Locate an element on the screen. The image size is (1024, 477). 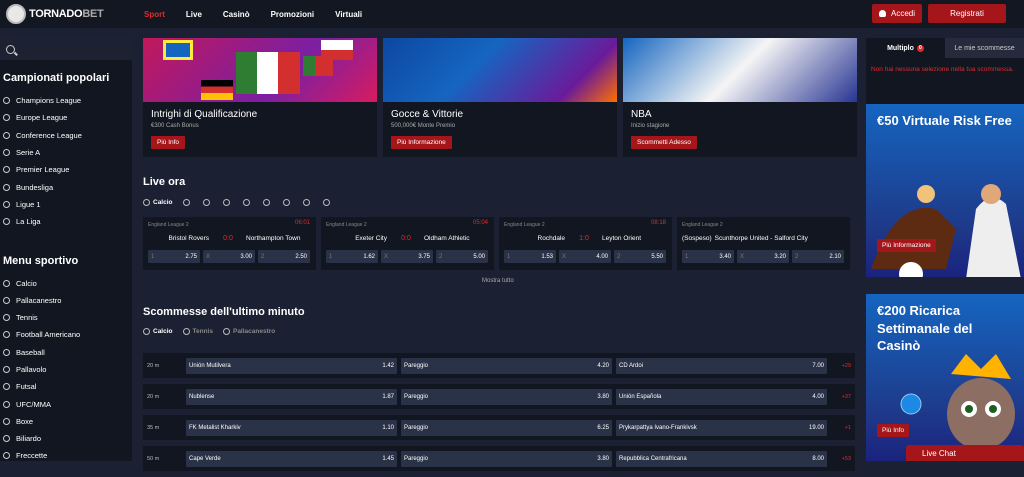
more-markets-link: +29 is located at coordinates (846, 366).